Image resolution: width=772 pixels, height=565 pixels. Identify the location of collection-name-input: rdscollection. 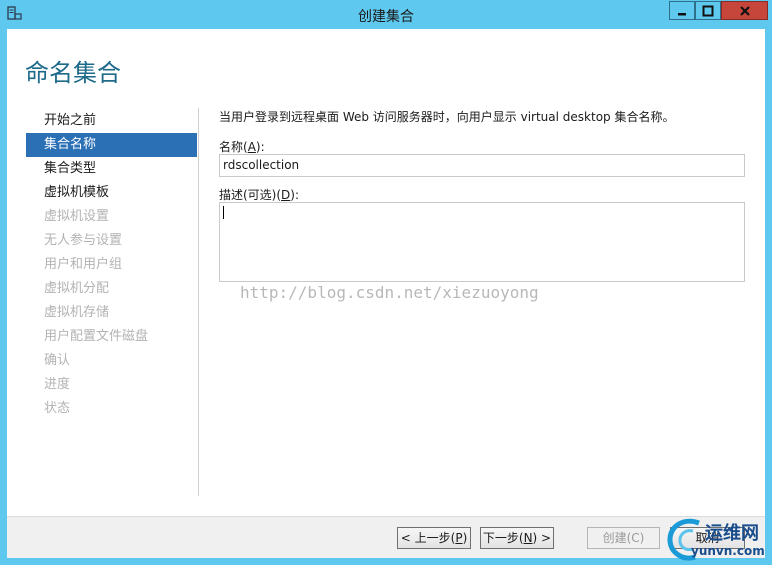
(482, 165).